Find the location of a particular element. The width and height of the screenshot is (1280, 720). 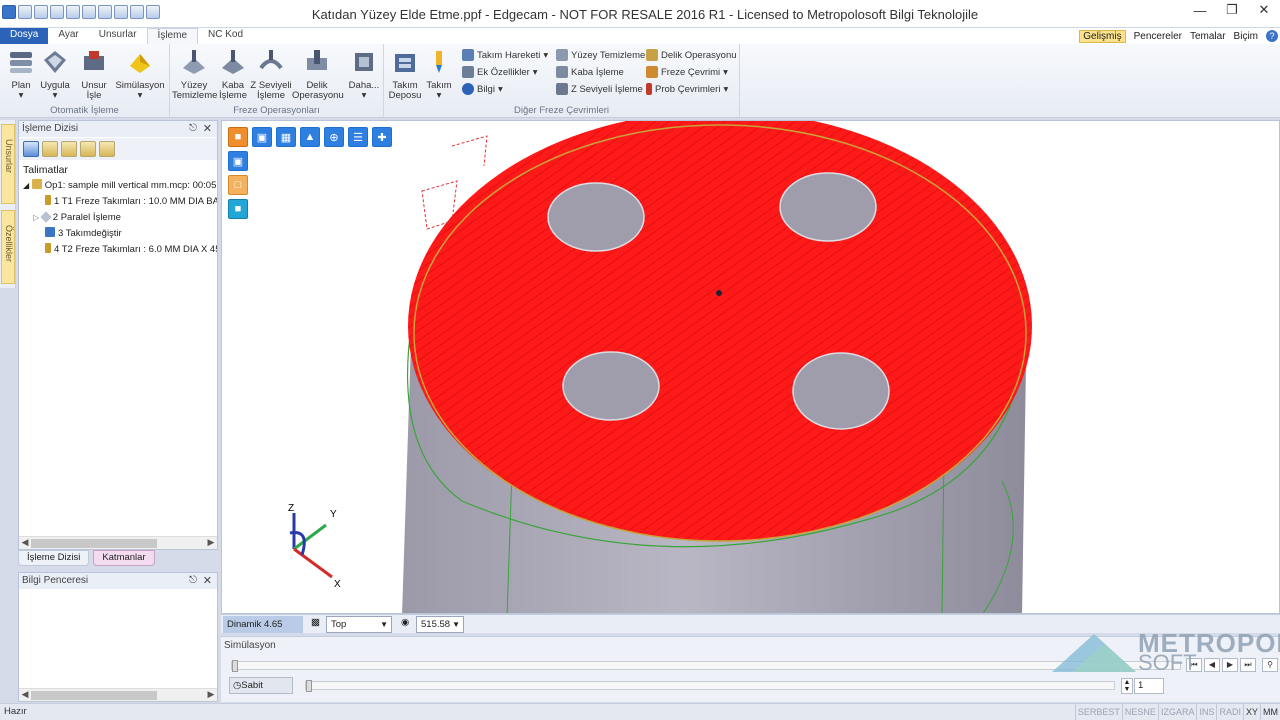

pin-view-icon: ▲ is located at coordinates (310, 137).